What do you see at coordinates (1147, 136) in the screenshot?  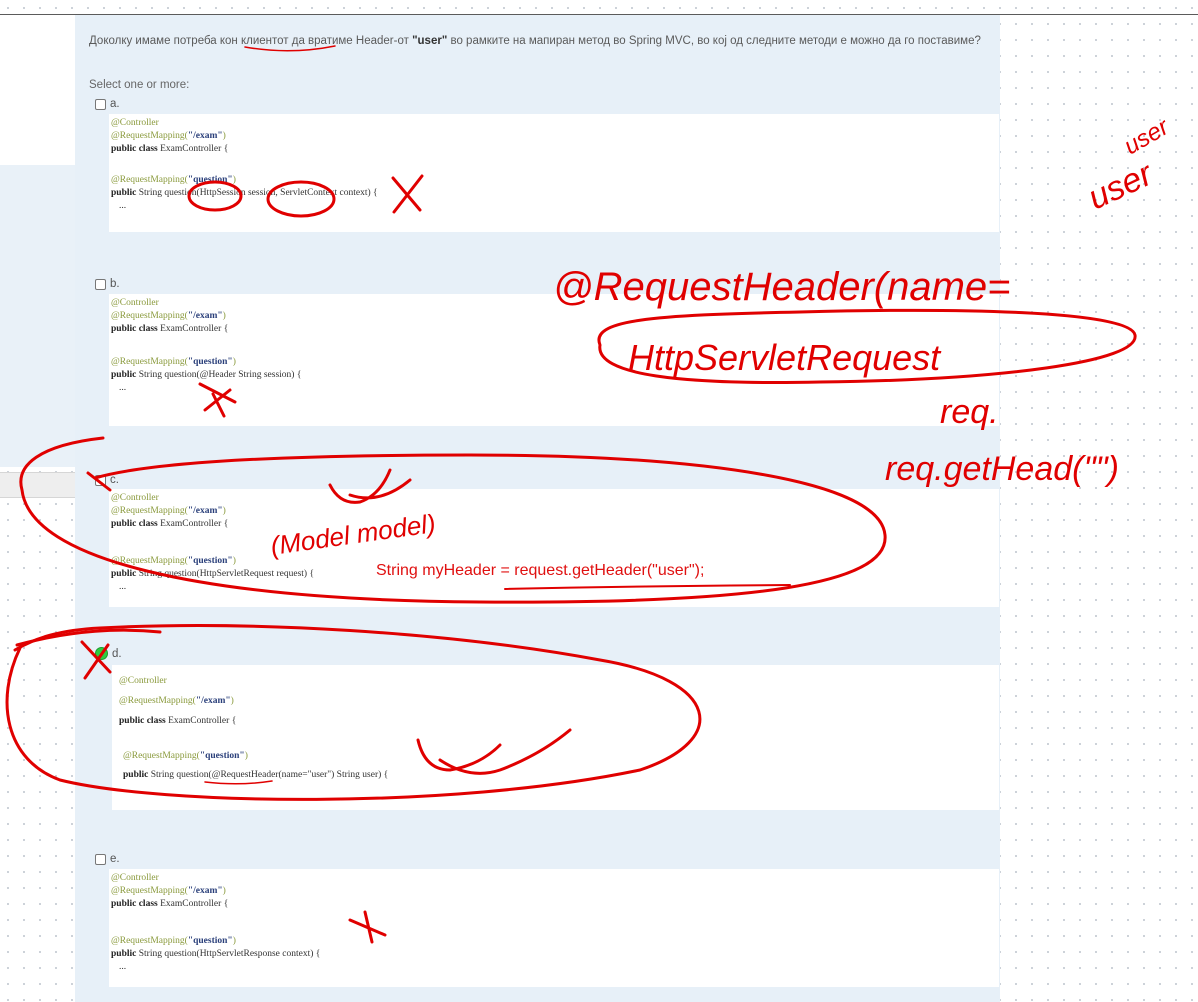 I see `handwriting-user-2: user` at bounding box center [1147, 136].